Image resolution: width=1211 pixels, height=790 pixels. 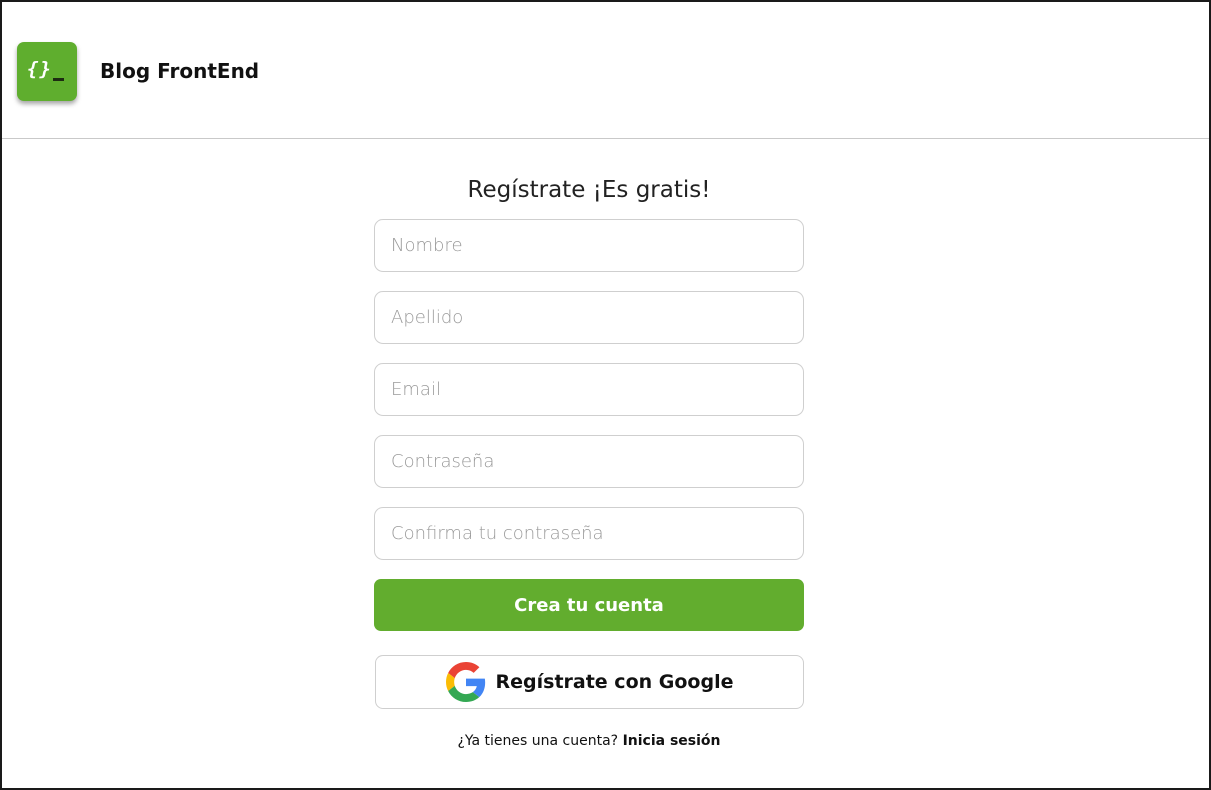 What do you see at coordinates (58, 79) in the screenshot?
I see `cursor-underscore-icon` at bounding box center [58, 79].